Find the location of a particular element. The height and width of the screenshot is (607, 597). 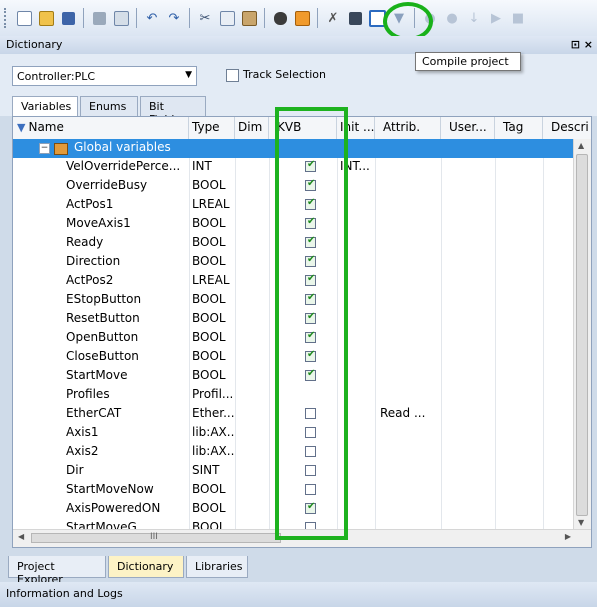

compile-next-icon: ▼ is located at coordinates (399, 18).